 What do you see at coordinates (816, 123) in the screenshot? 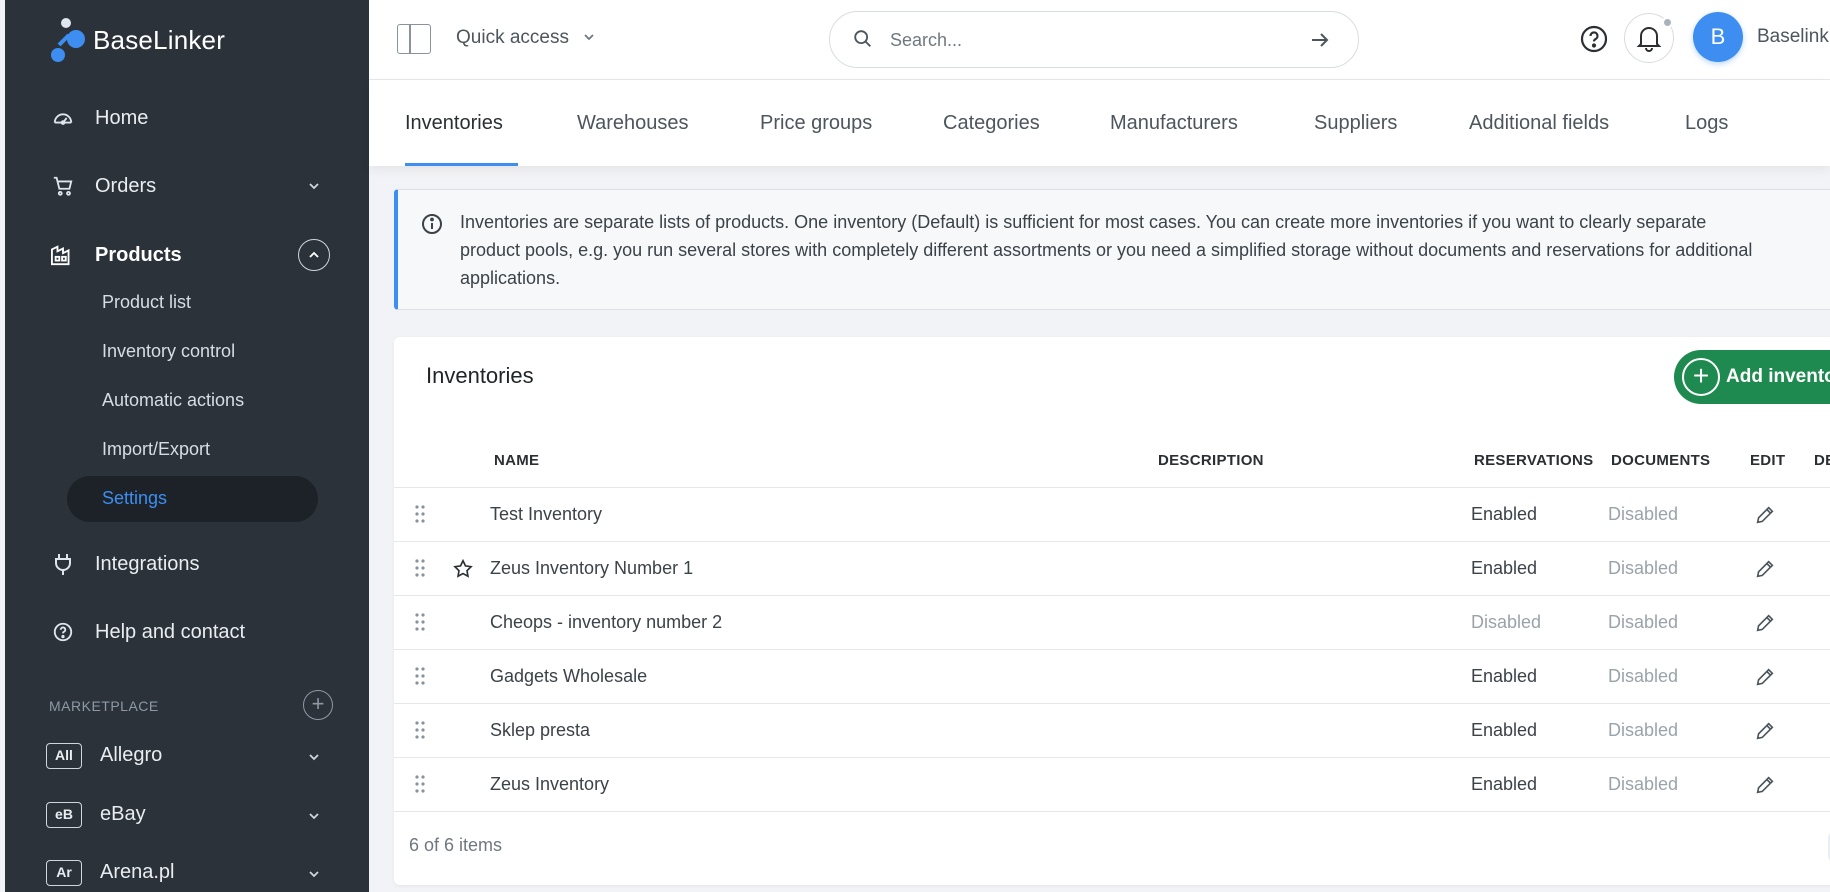
I see `tab-price-groups: Price groups` at bounding box center [816, 123].